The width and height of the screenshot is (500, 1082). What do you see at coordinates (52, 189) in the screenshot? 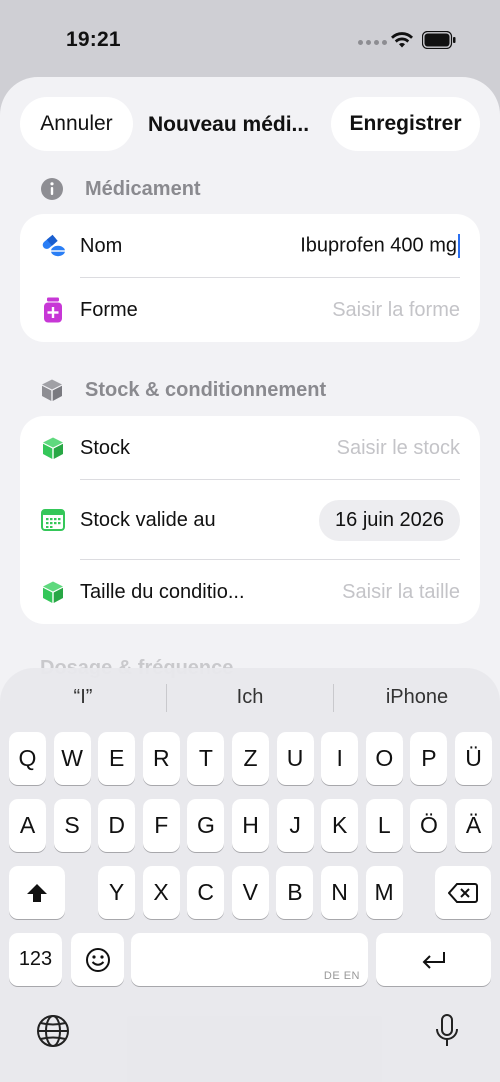
I see `info-icon` at bounding box center [52, 189].